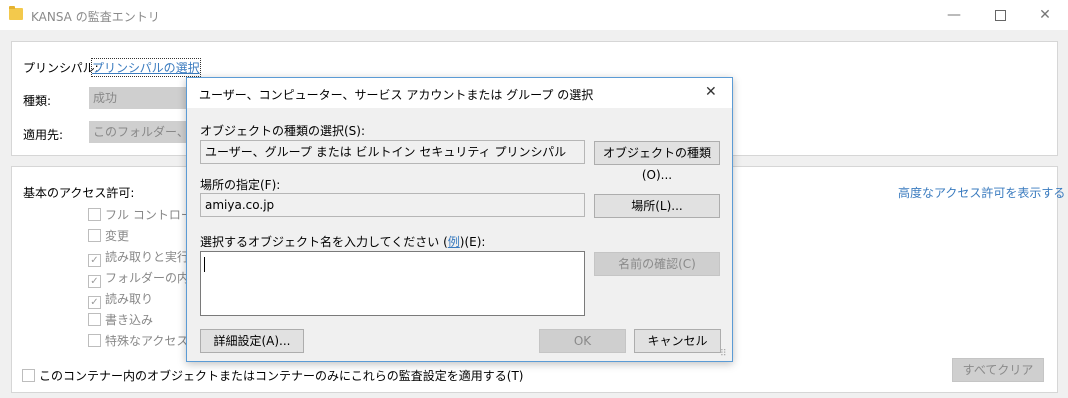 Image resolution: width=1068 pixels, height=398 pixels. Describe the element at coordinates (472, 242) in the screenshot. I see `object-name-label-suffix: )(E):` at that location.